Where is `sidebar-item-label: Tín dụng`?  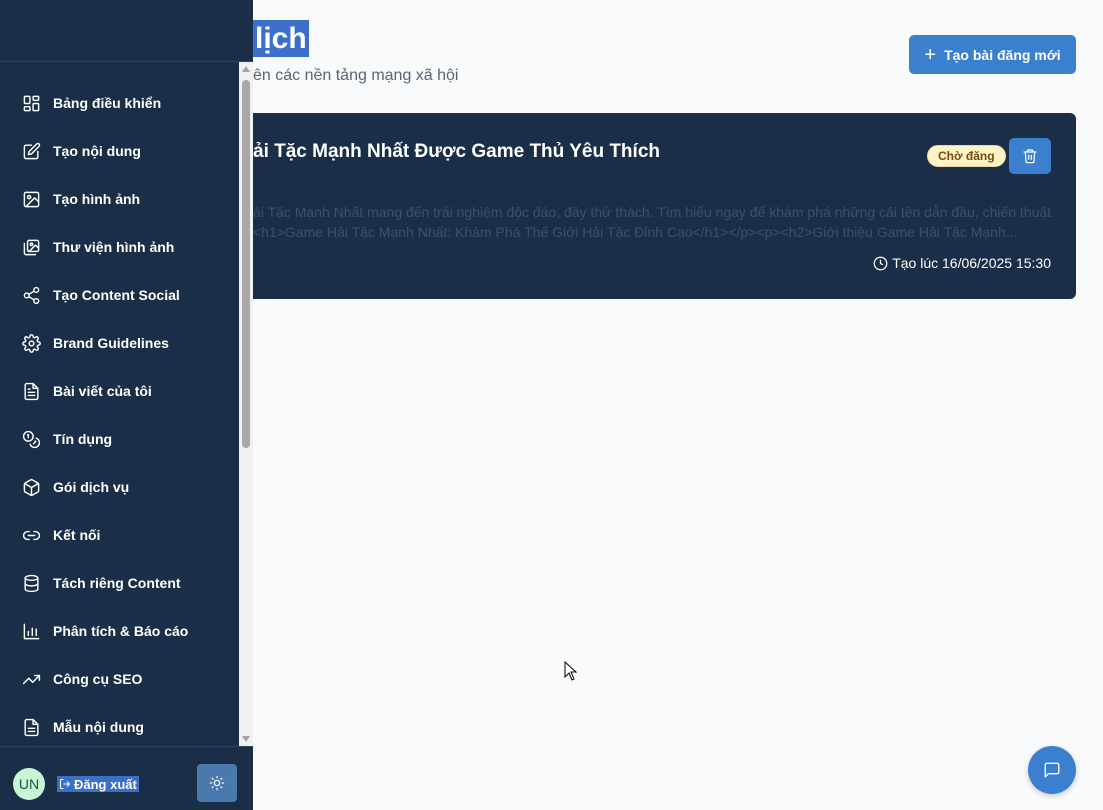
sidebar-item-label: Tín dụng is located at coordinates (83, 439).